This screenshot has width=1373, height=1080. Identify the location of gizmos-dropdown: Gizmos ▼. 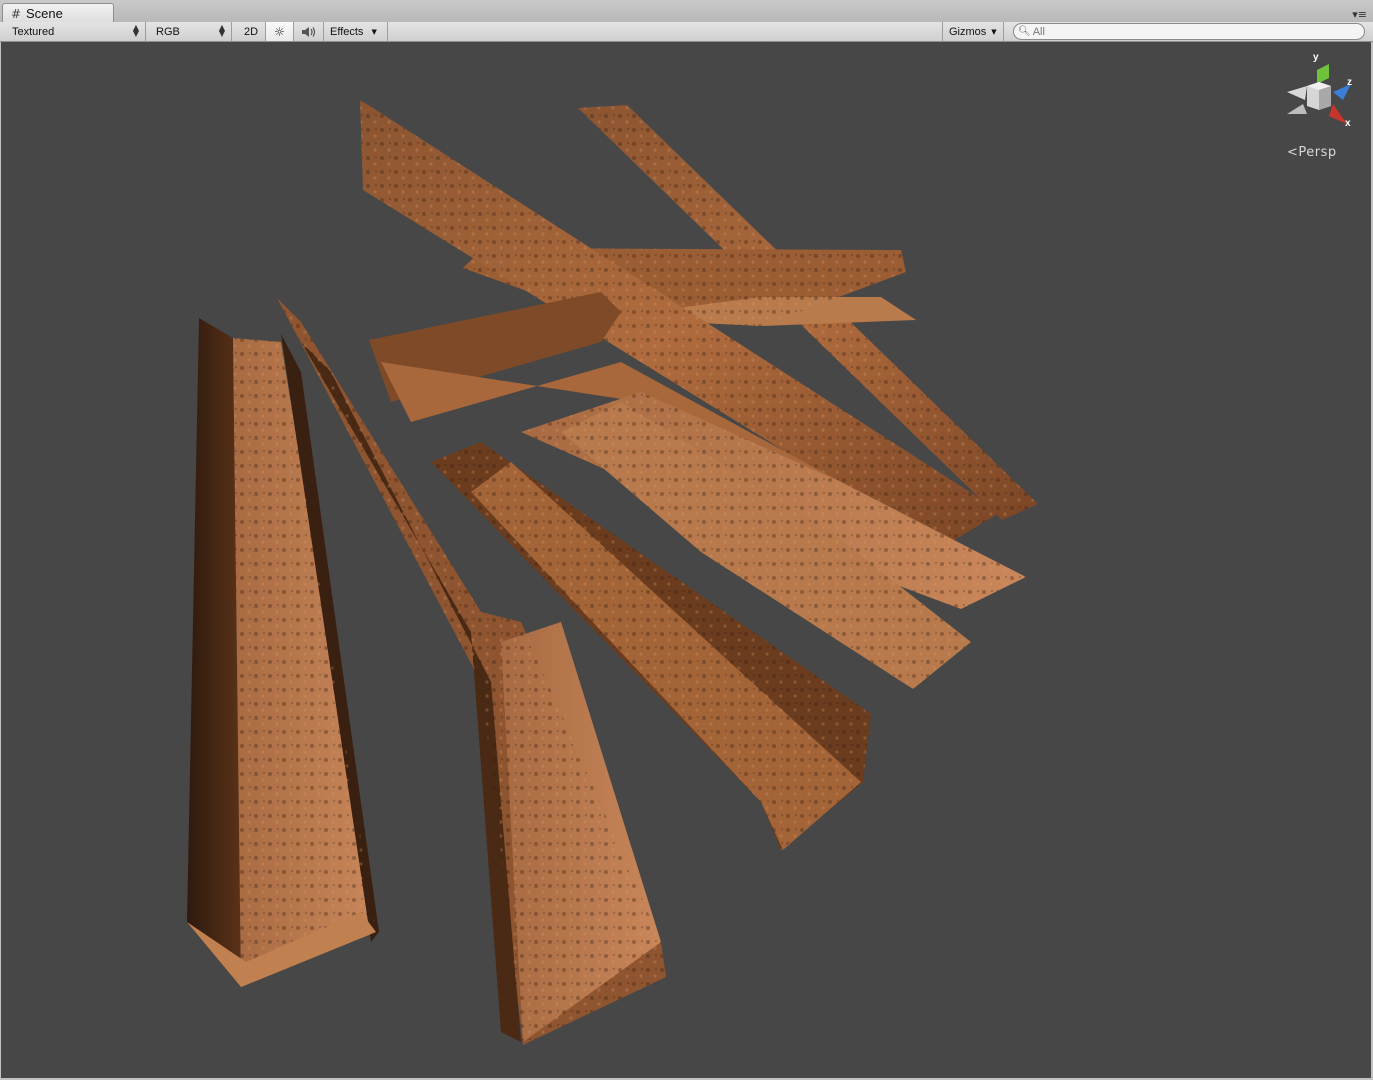
(973, 31).